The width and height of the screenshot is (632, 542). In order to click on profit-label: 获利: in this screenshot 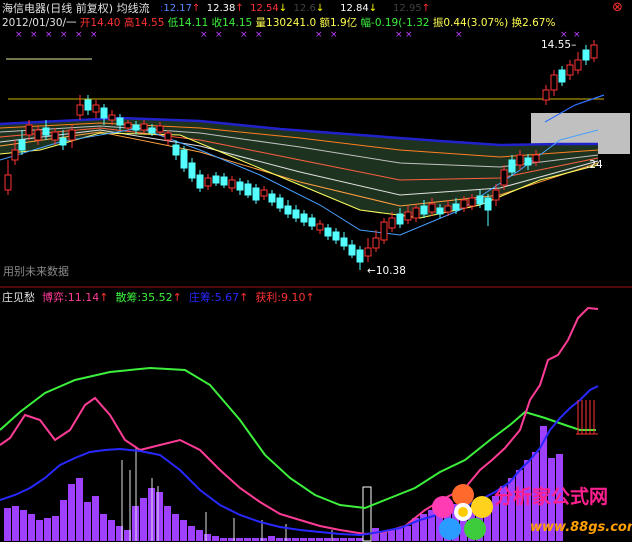, I will do `click(268, 297)`.